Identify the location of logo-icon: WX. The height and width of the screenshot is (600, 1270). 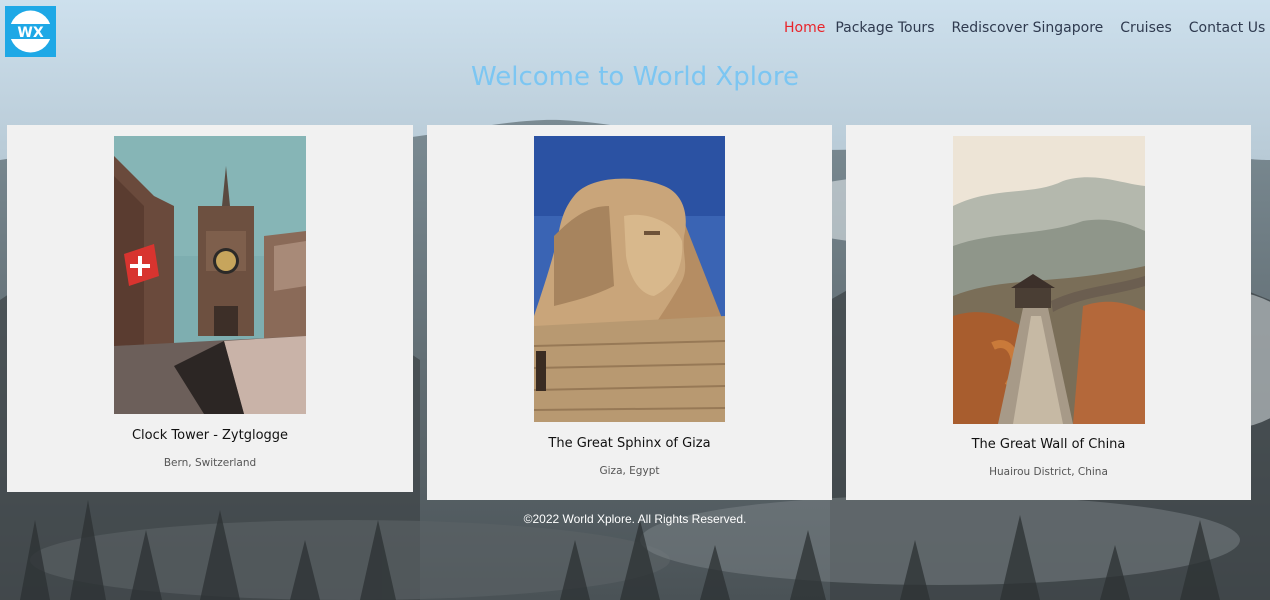
(30, 31).